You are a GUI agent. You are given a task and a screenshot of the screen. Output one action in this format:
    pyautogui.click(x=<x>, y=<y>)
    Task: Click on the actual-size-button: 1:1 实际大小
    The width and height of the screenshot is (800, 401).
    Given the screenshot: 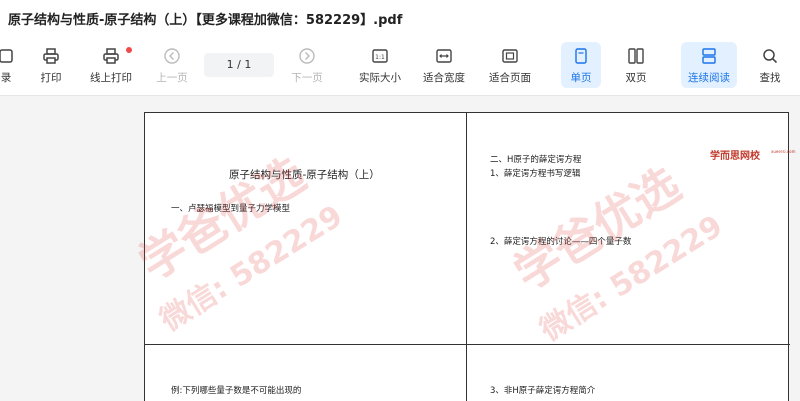 What is the action you would take?
    pyautogui.click(x=380, y=65)
    